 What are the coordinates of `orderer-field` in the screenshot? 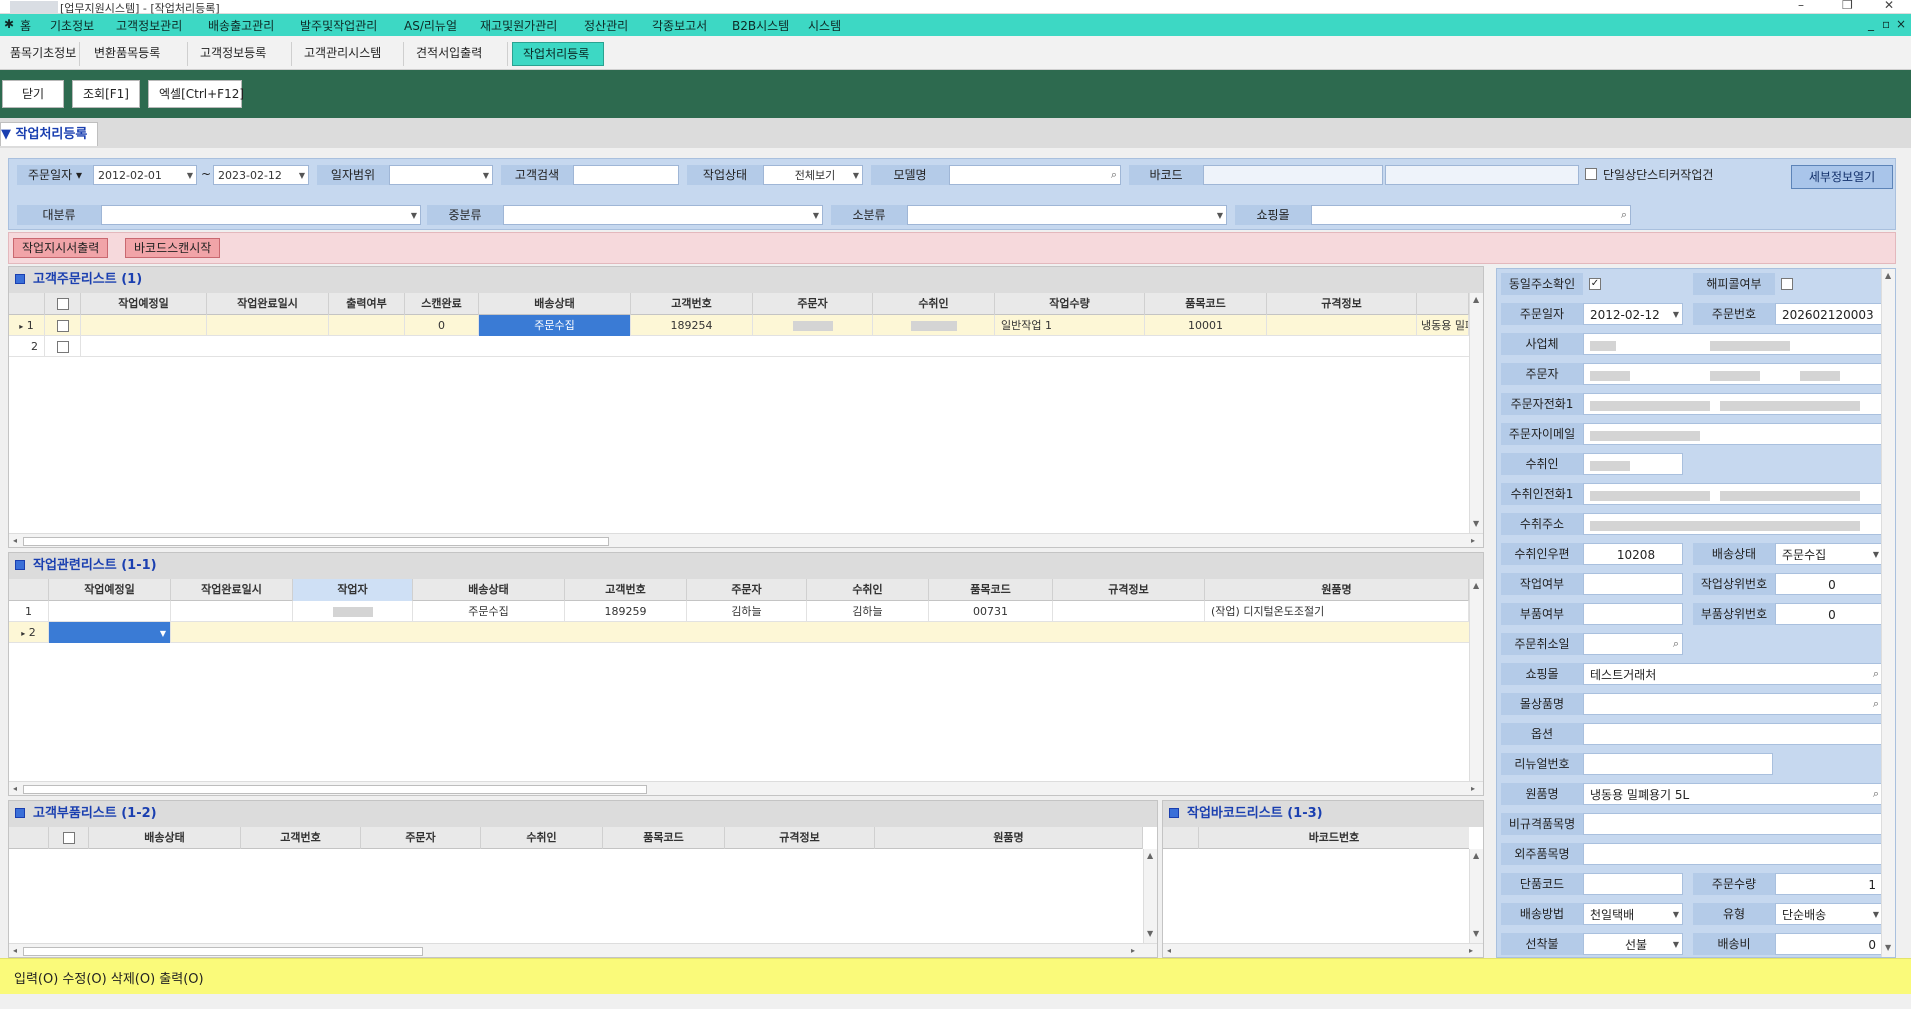 It's located at (1733, 374).